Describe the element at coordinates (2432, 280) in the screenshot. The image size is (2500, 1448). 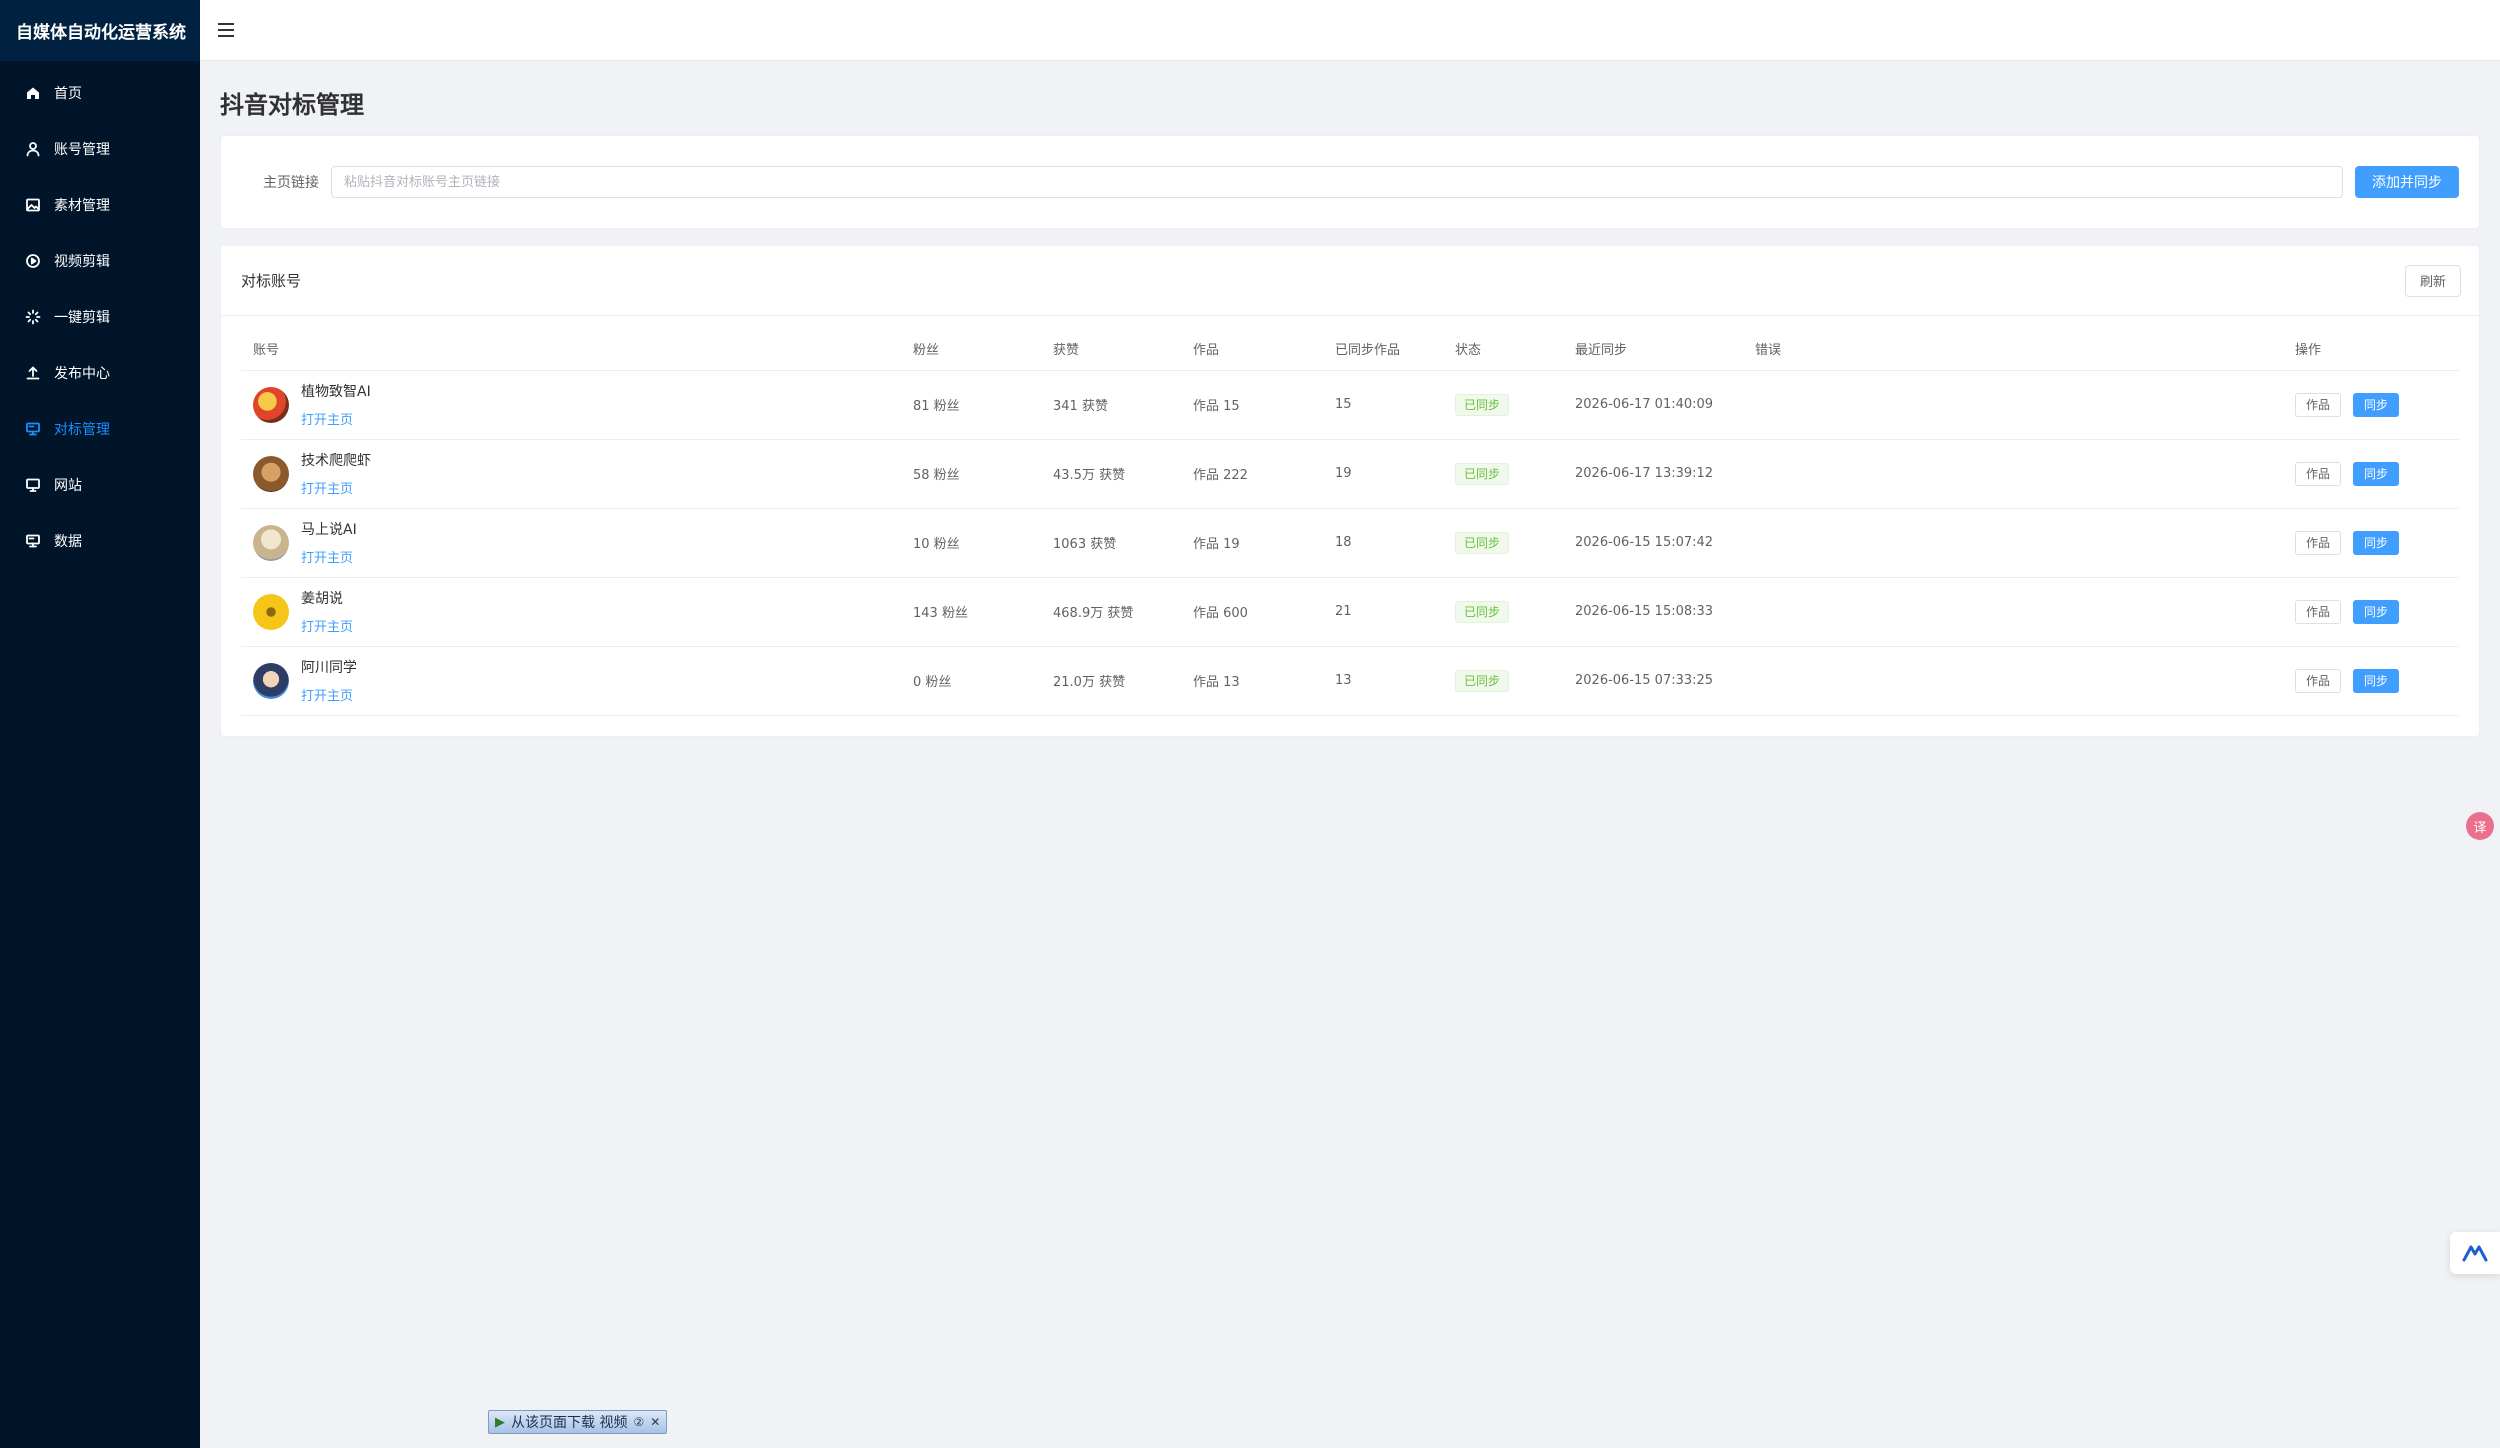
I see `refresh-button: 刷新` at that location.